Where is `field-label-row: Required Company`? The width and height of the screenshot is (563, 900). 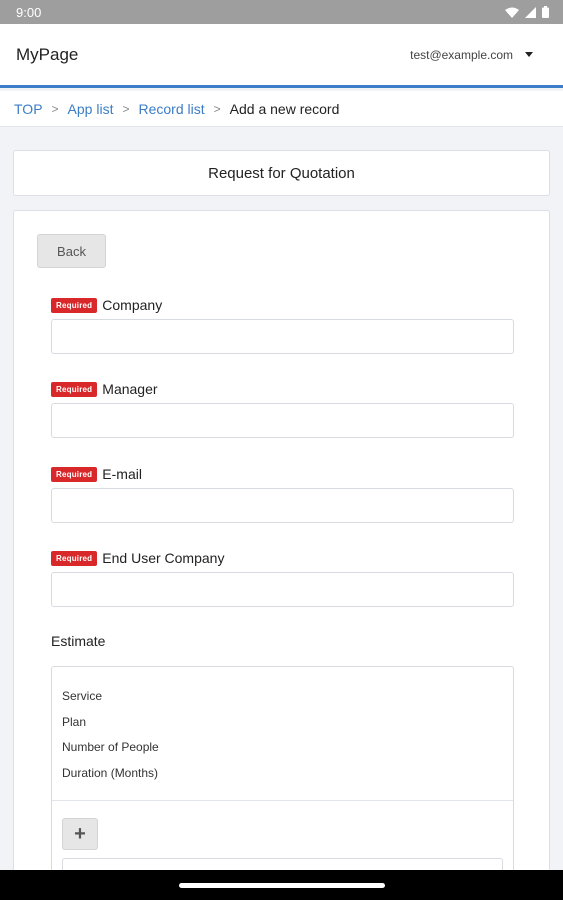 field-label-row: Required Company is located at coordinates (282, 305).